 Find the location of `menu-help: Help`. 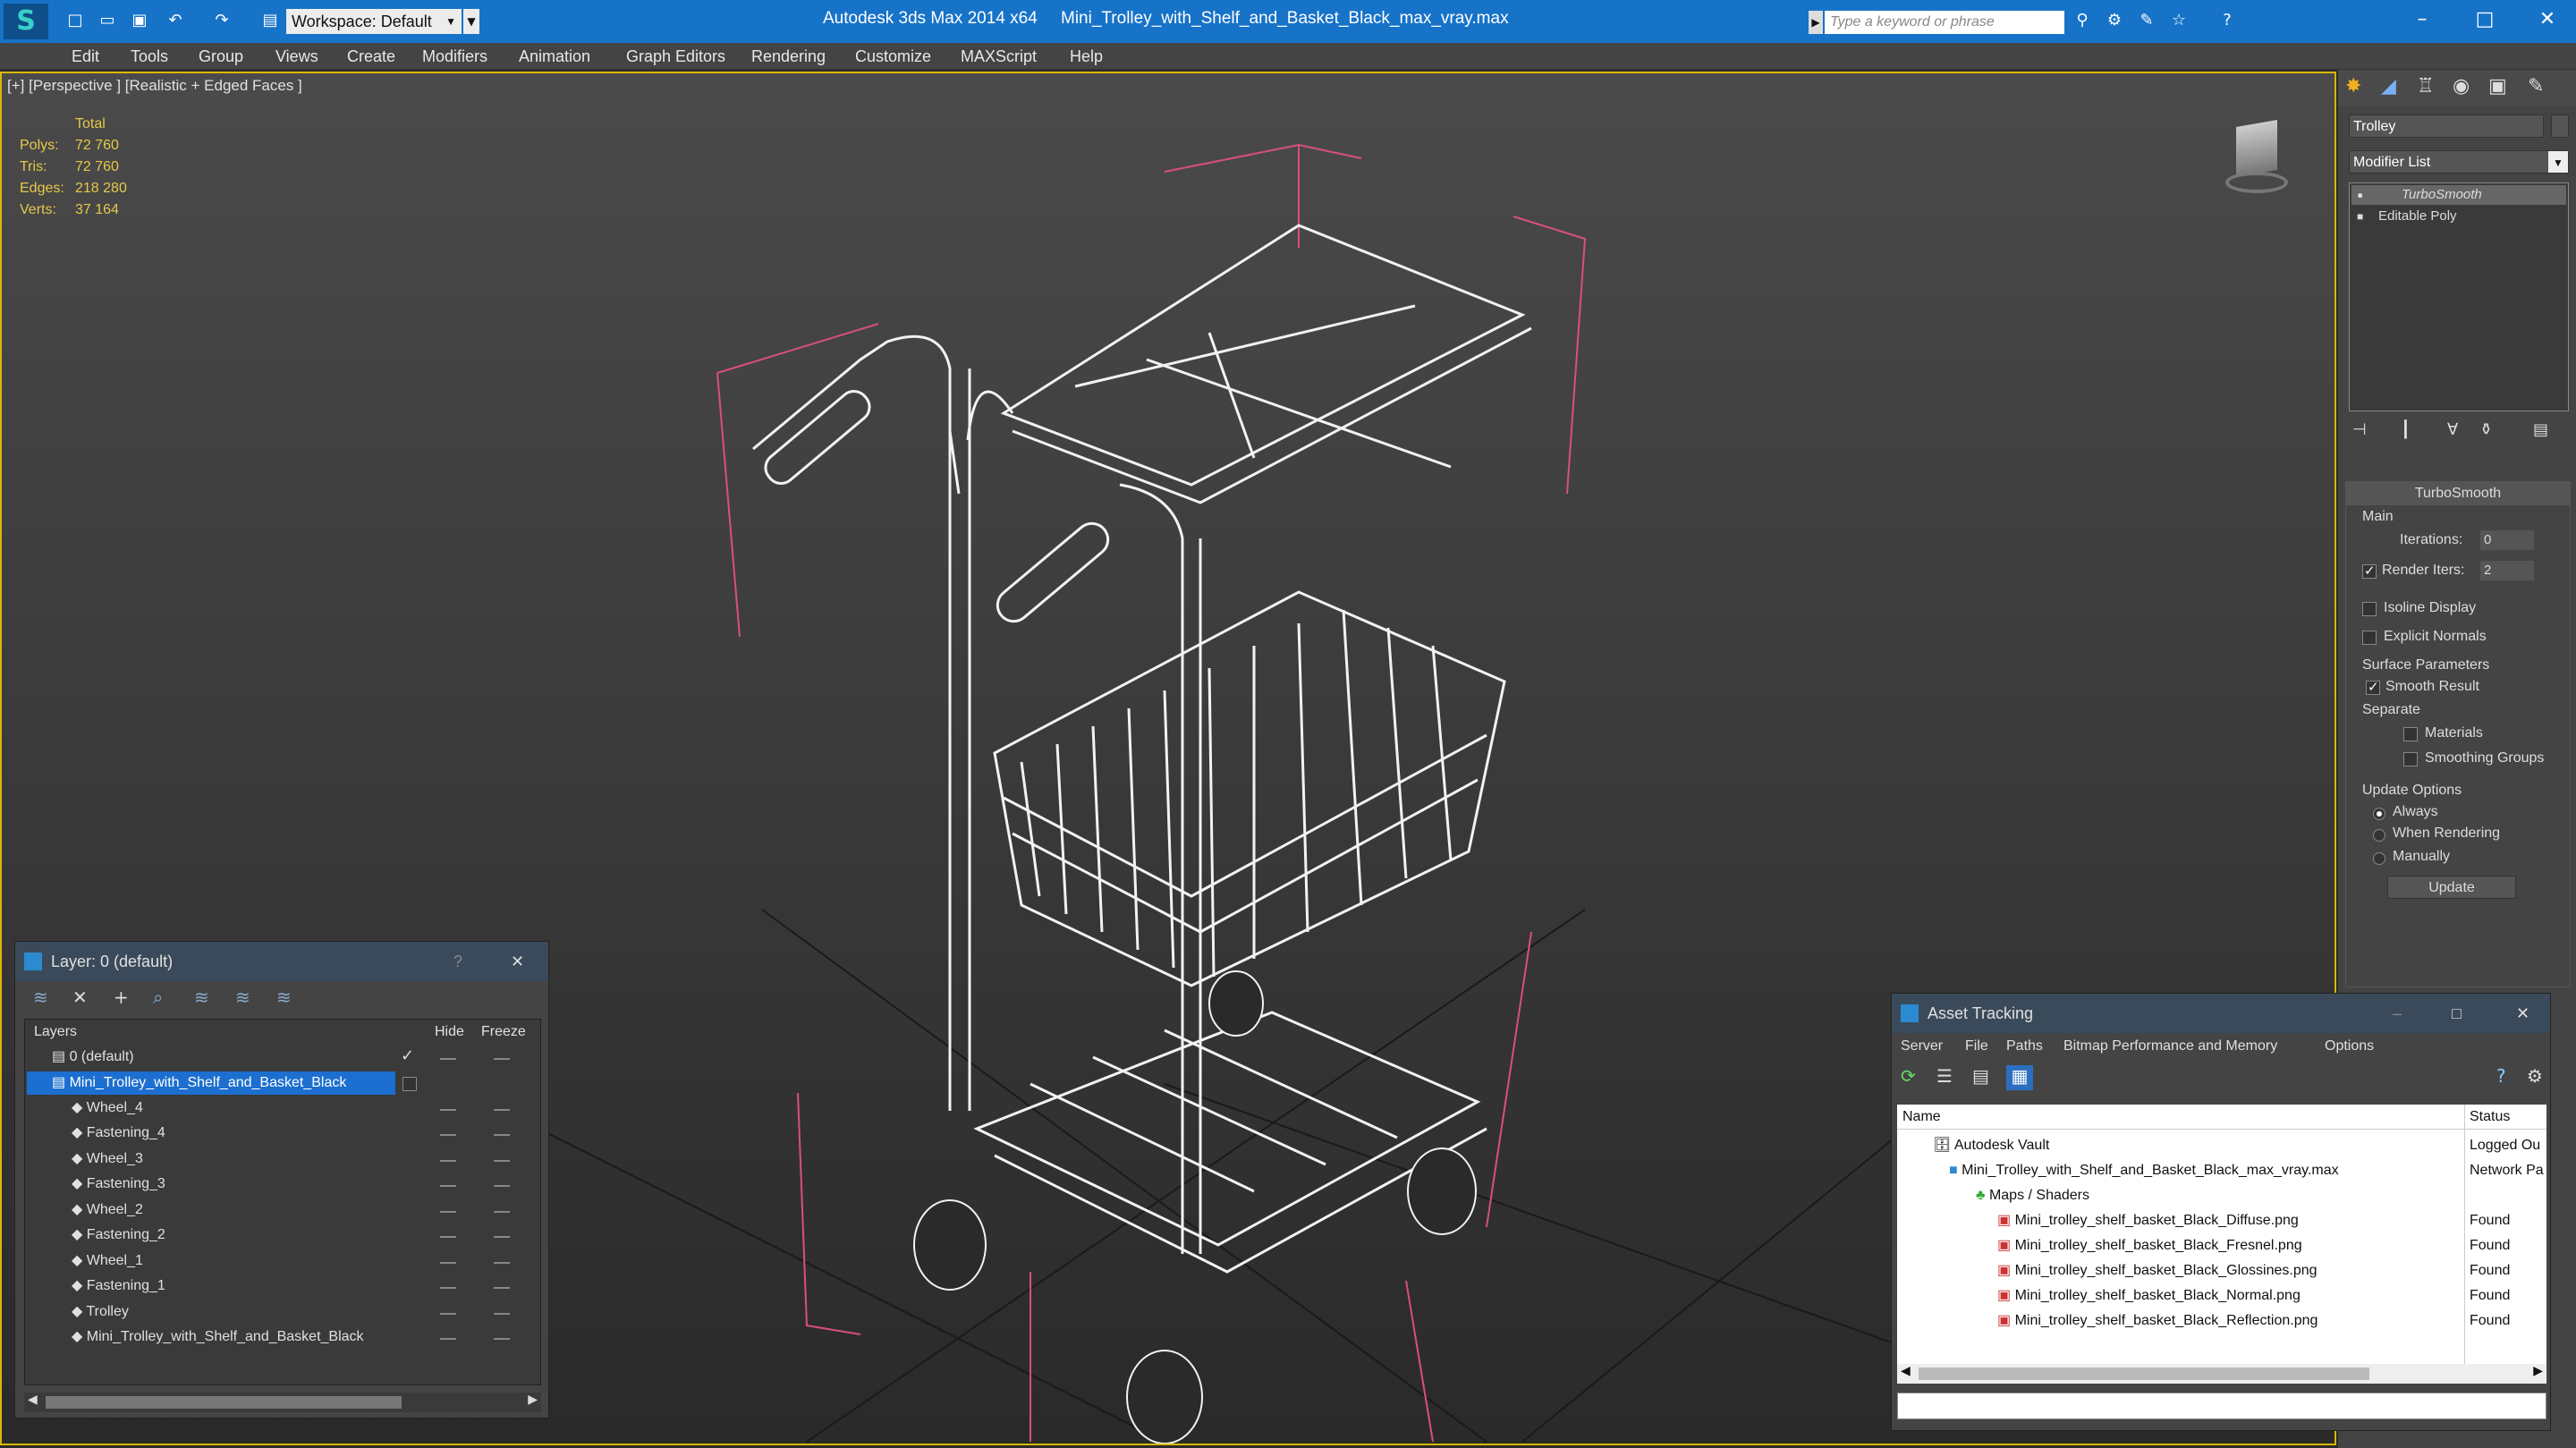

menu-help: Help is located at coordinates (1086, 57).